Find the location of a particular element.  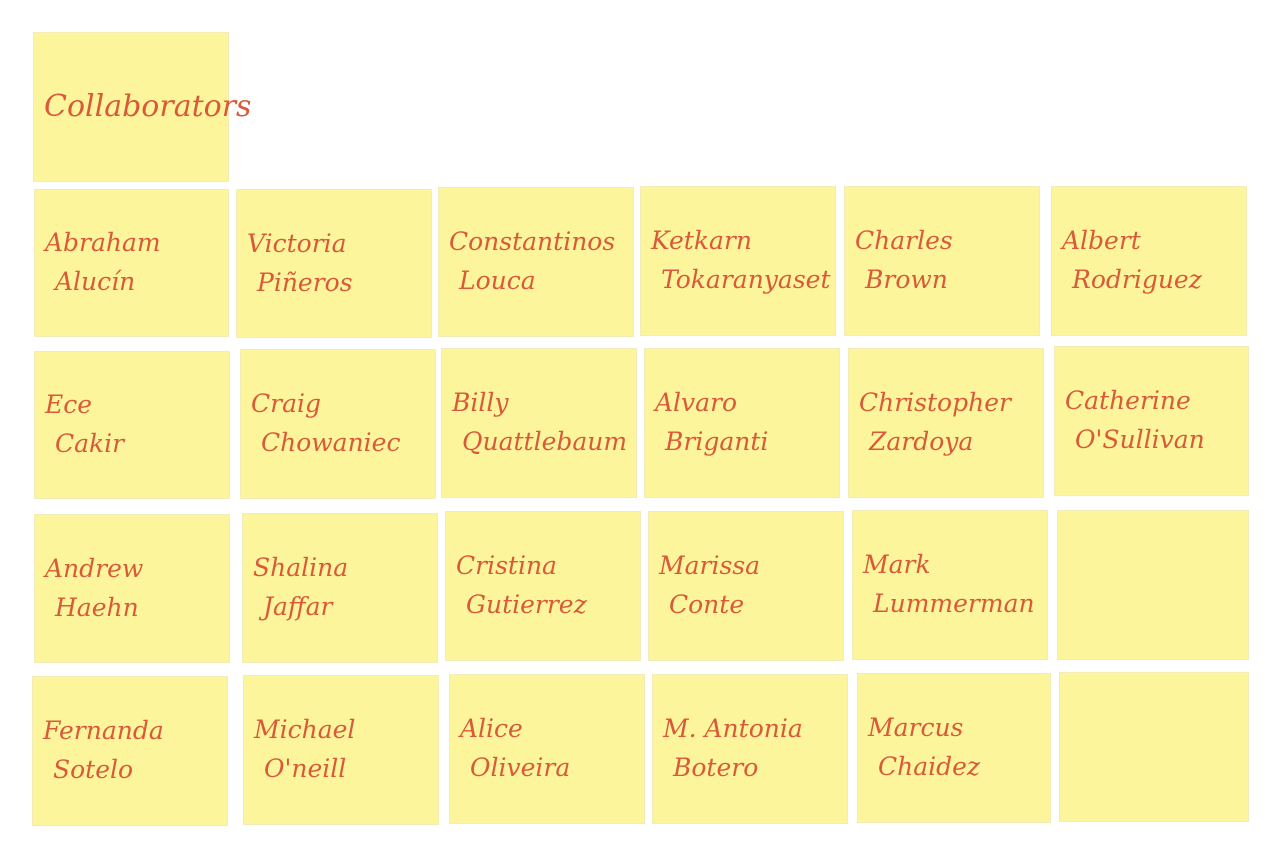

last-name: Botero is located at coordinates (716, 767).